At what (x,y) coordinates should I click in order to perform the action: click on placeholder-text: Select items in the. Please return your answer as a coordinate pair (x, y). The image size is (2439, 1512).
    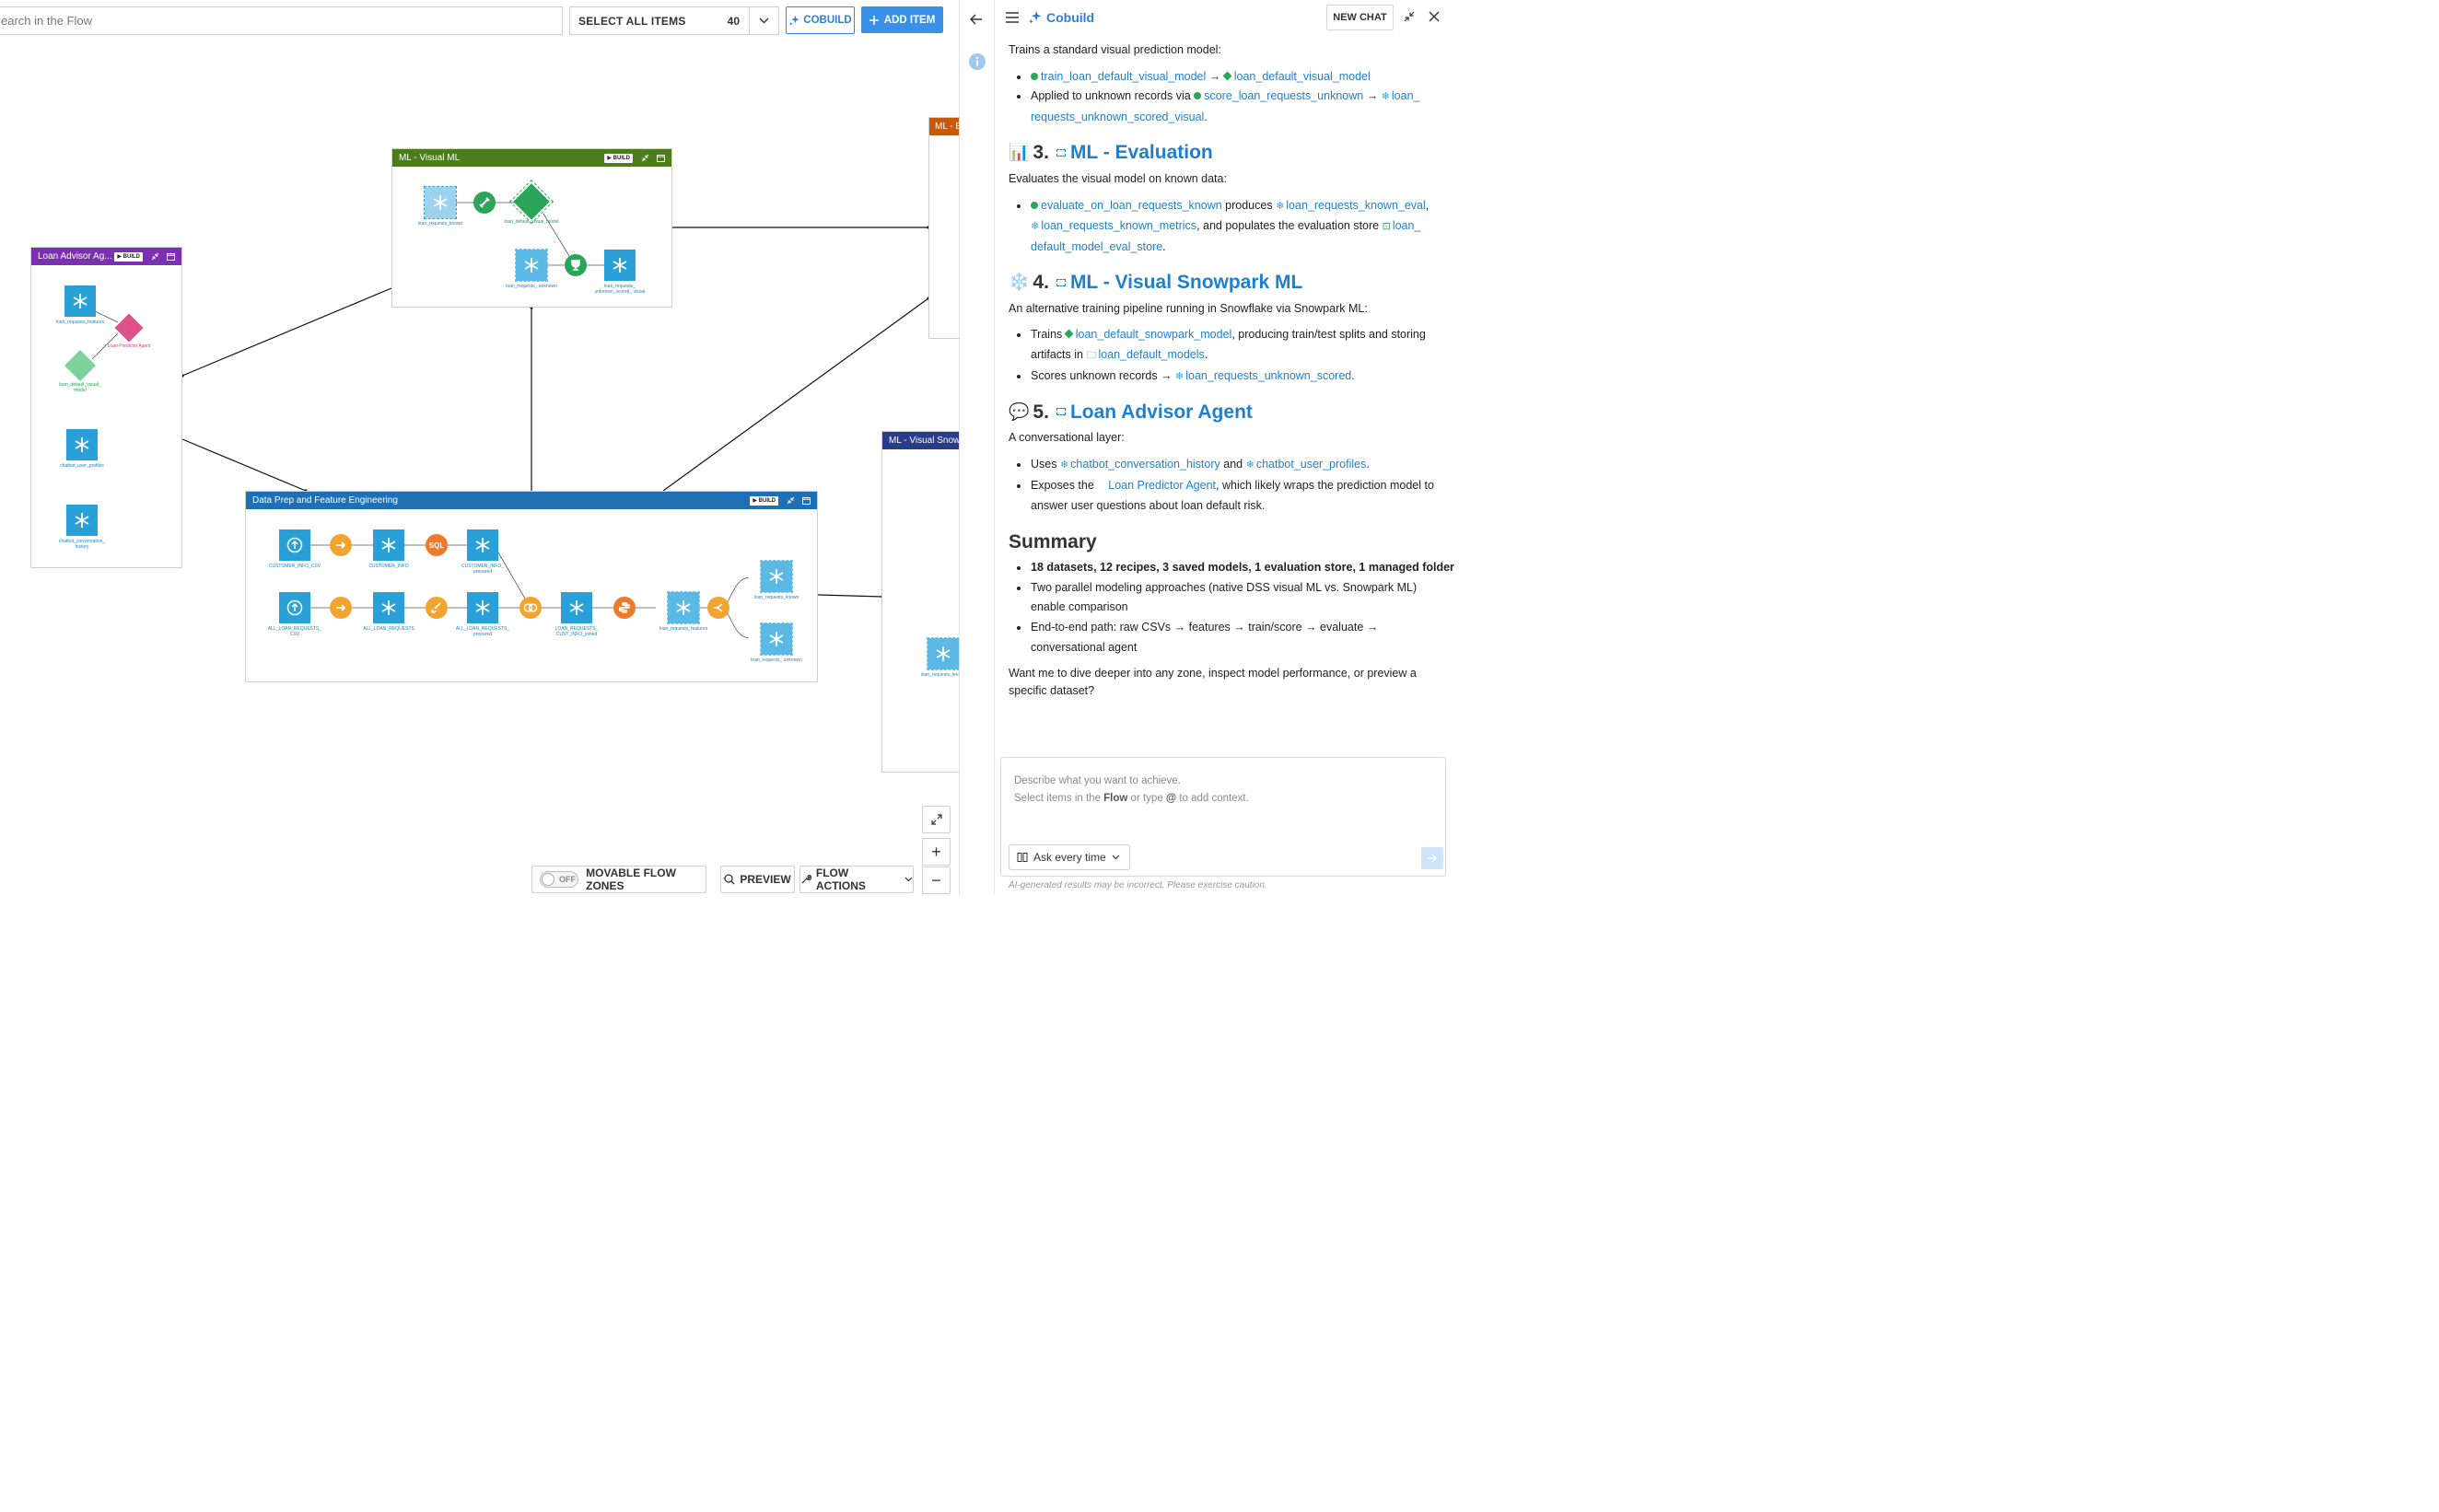
    Looking at the image, I should click on (1059, 798).